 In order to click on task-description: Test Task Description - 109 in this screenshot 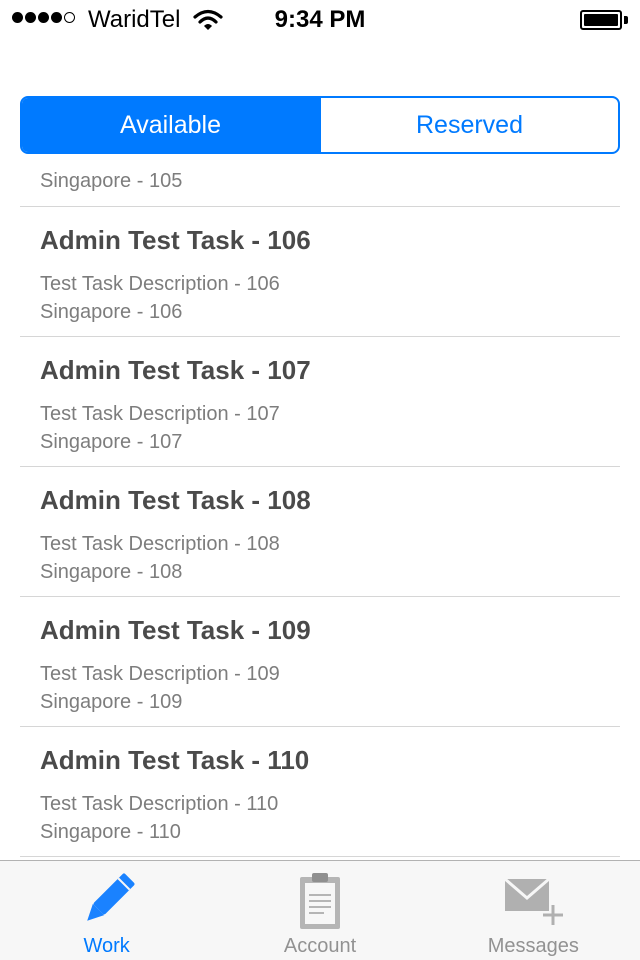, I will do `click(160, 674)`.